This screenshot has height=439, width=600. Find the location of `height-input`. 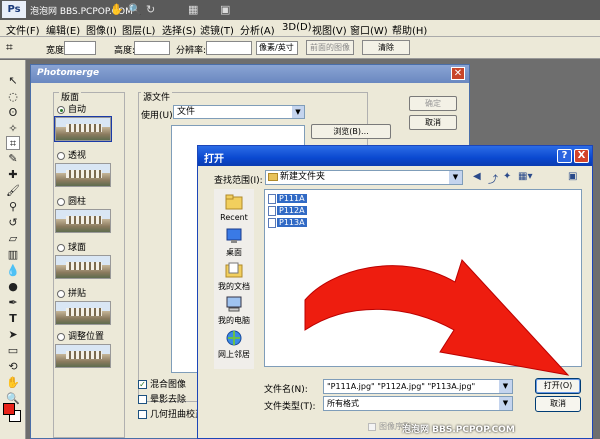

height-input is located at coordinates (152, 48).